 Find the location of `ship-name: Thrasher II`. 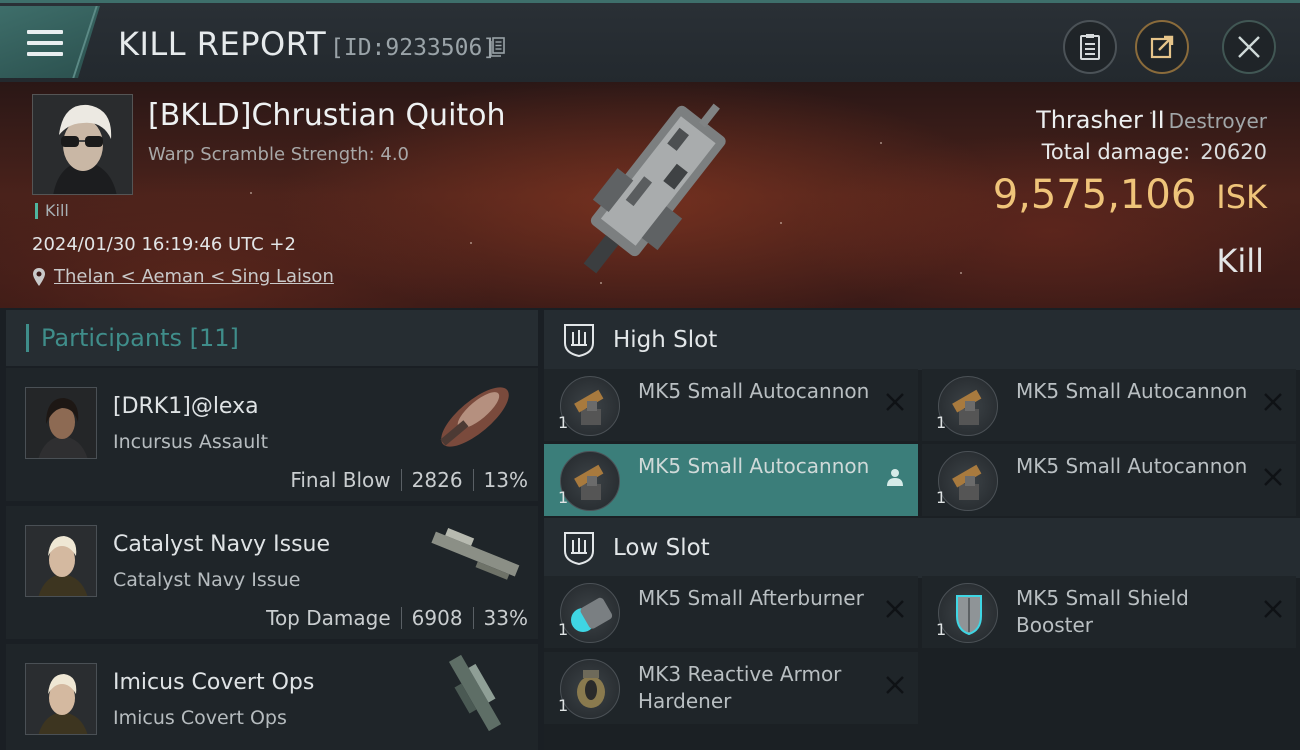

ship-name: Thrasher II is located at coordinates (1100, 120).